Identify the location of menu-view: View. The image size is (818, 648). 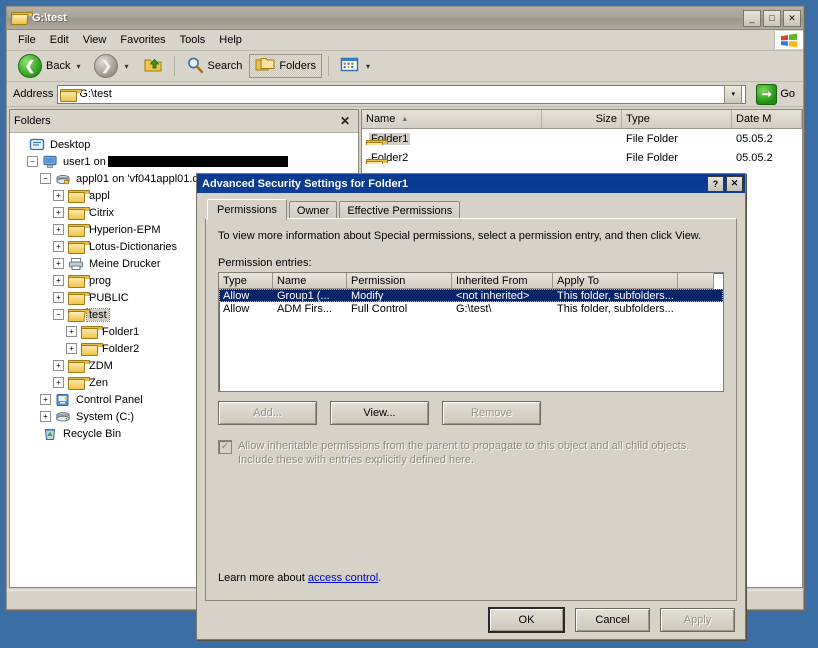
(95, 40).